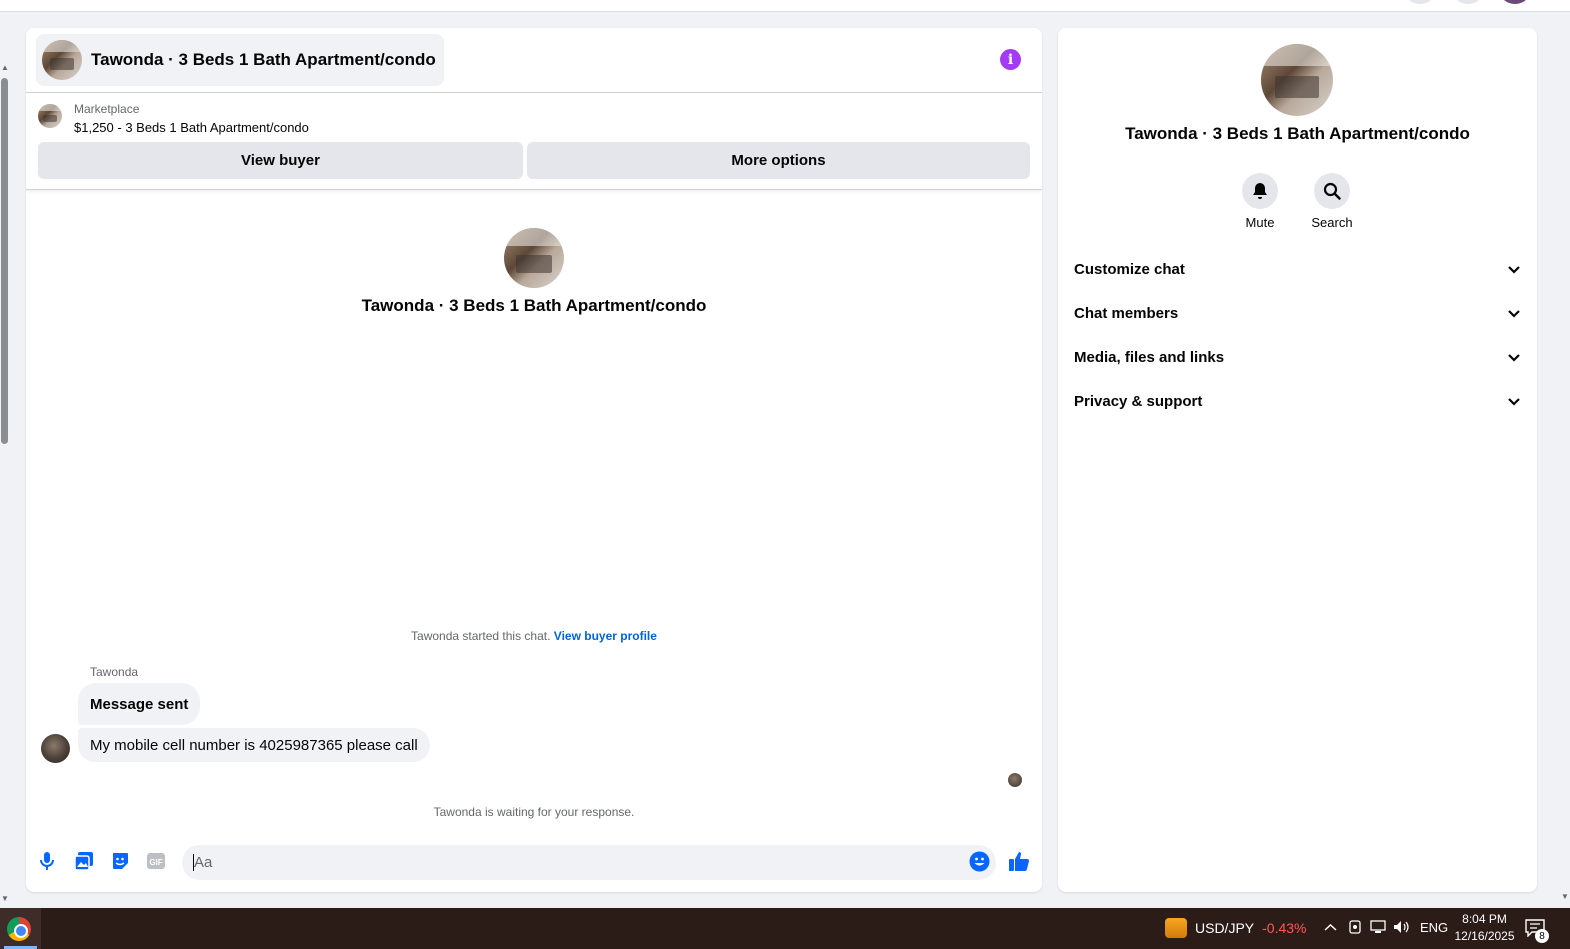 This screenshot has height=949, width=1570. What do you see at coordinates (1010, 59) in the screenshot?
I see `info-icon: i` at bounding box center [1010, 59].